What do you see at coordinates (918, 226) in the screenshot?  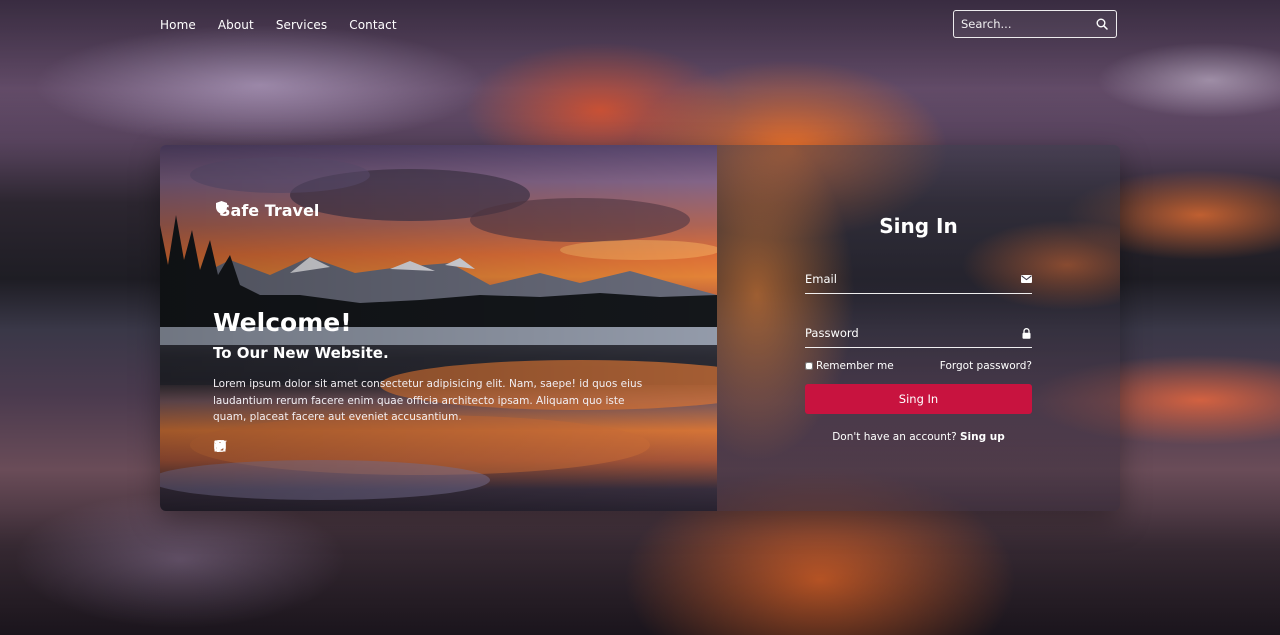 I see `signin-title: Sing In` at bounding box center [918, 226].